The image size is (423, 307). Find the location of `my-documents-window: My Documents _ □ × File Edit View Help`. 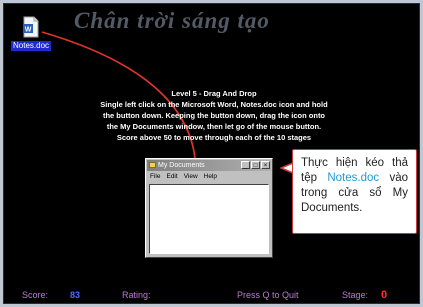

my-documents-window: My Documents _ □ × File Edit View Help is located at coordinates (209, 208).